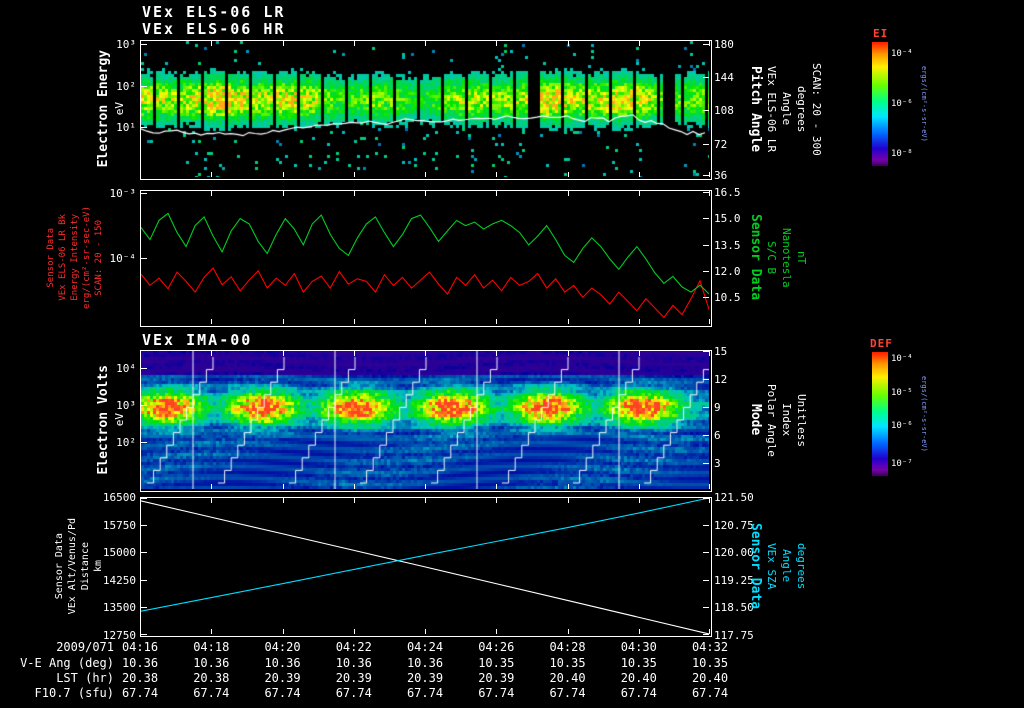 Image resolution: width=1024 pixels, height=708 pixels. I want to click on ima-left-axis-title: Electron Volts eV, so click(111, 420).